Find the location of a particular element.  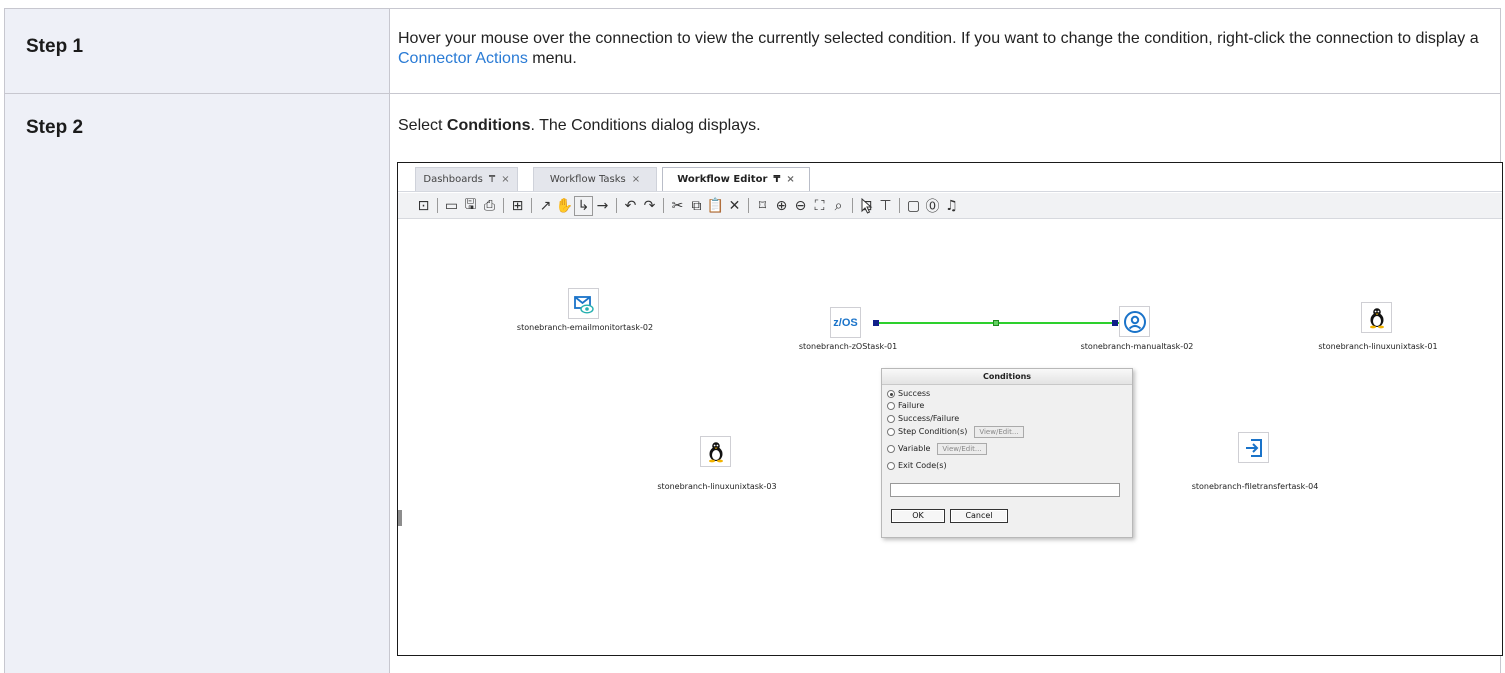

dialog-title: Conditions is located at coordinates (1007, 377).